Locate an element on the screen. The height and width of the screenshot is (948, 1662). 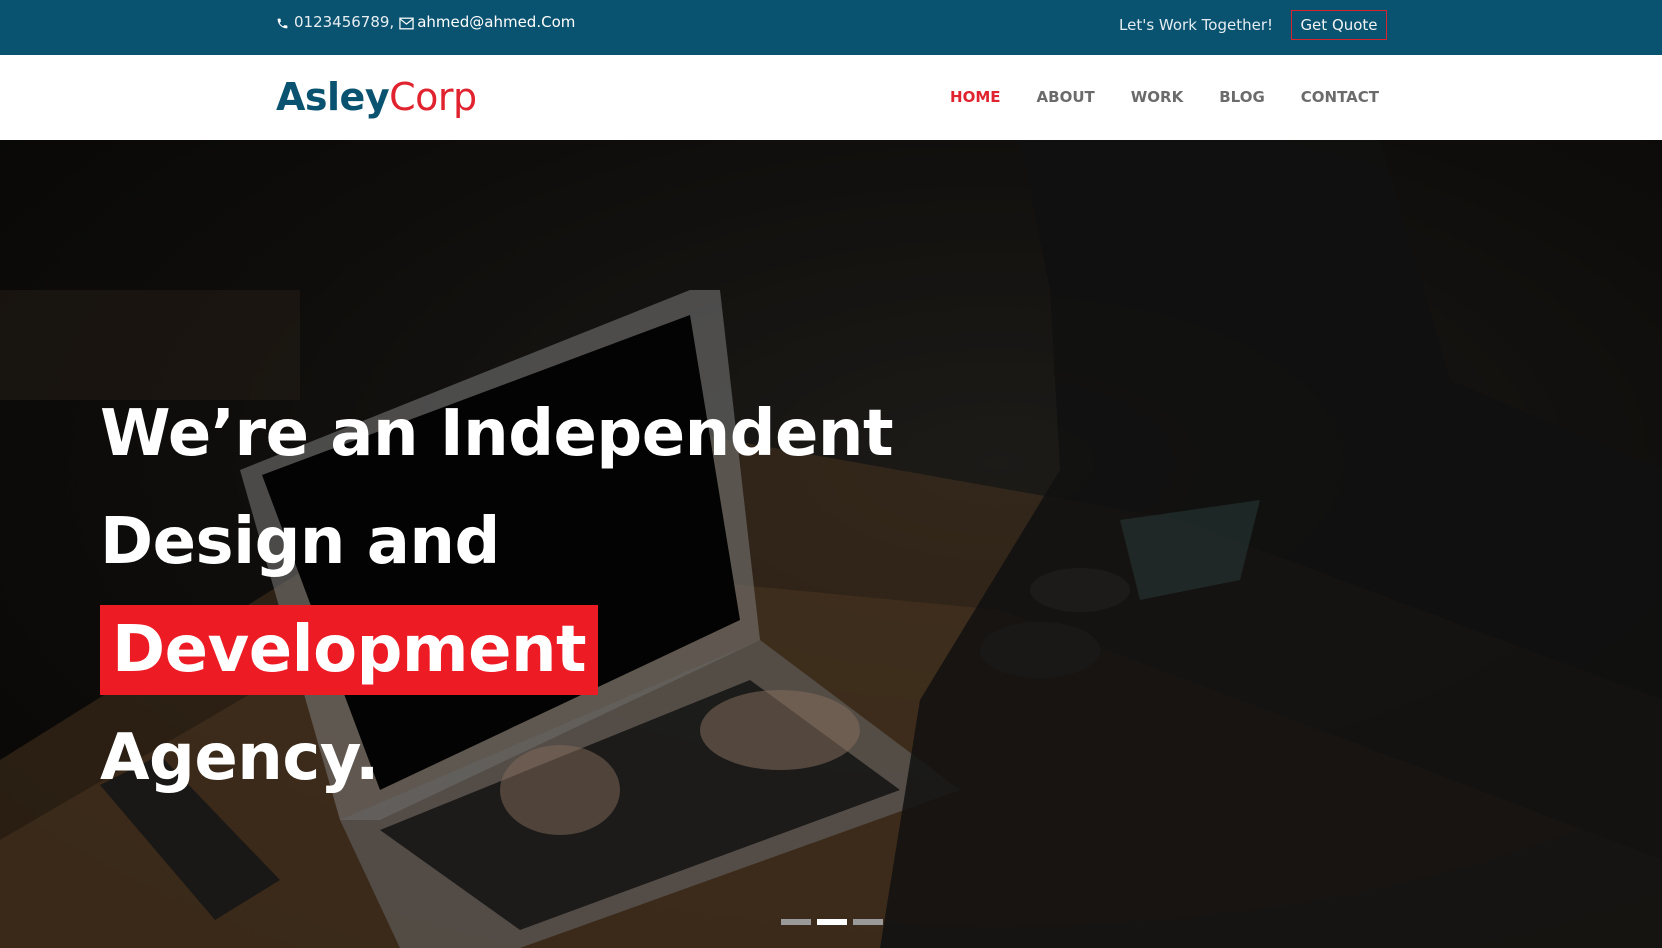
site-header: AsleyCorp HOME ABOUT WORK BLOG CONTACT is located at coordinates (831, 97).